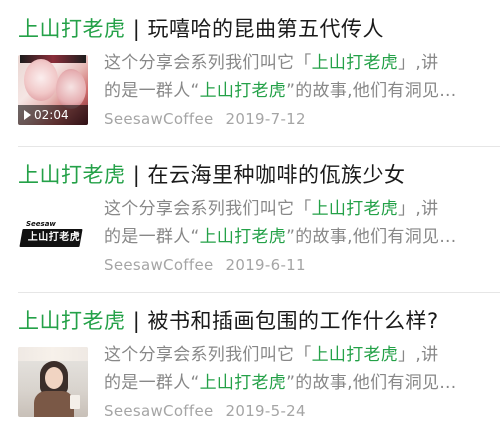 Image resolution: width=500 pixels, height=438 pixels. I want to click on article-meta: SeesawCoffee 2019-7-12, so click(205, 119).